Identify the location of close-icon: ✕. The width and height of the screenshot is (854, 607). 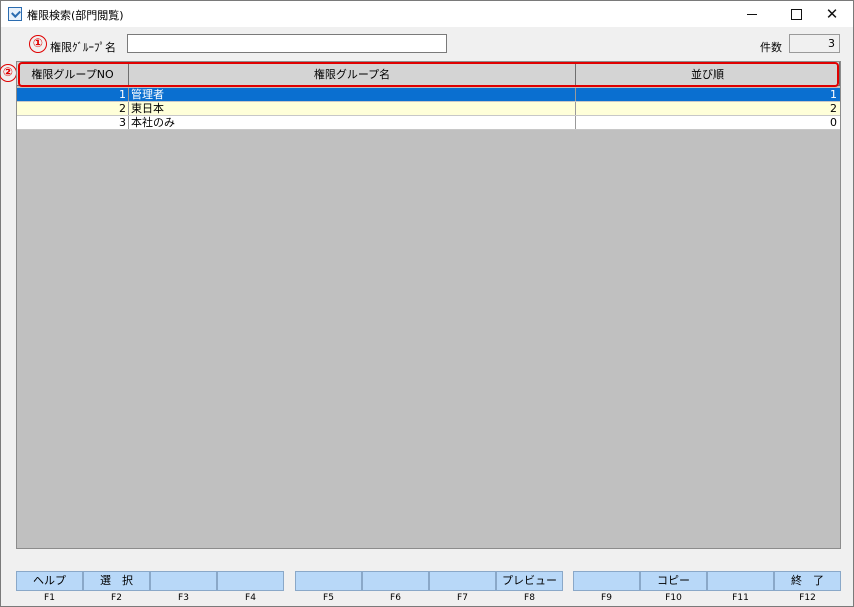
(832, 14).